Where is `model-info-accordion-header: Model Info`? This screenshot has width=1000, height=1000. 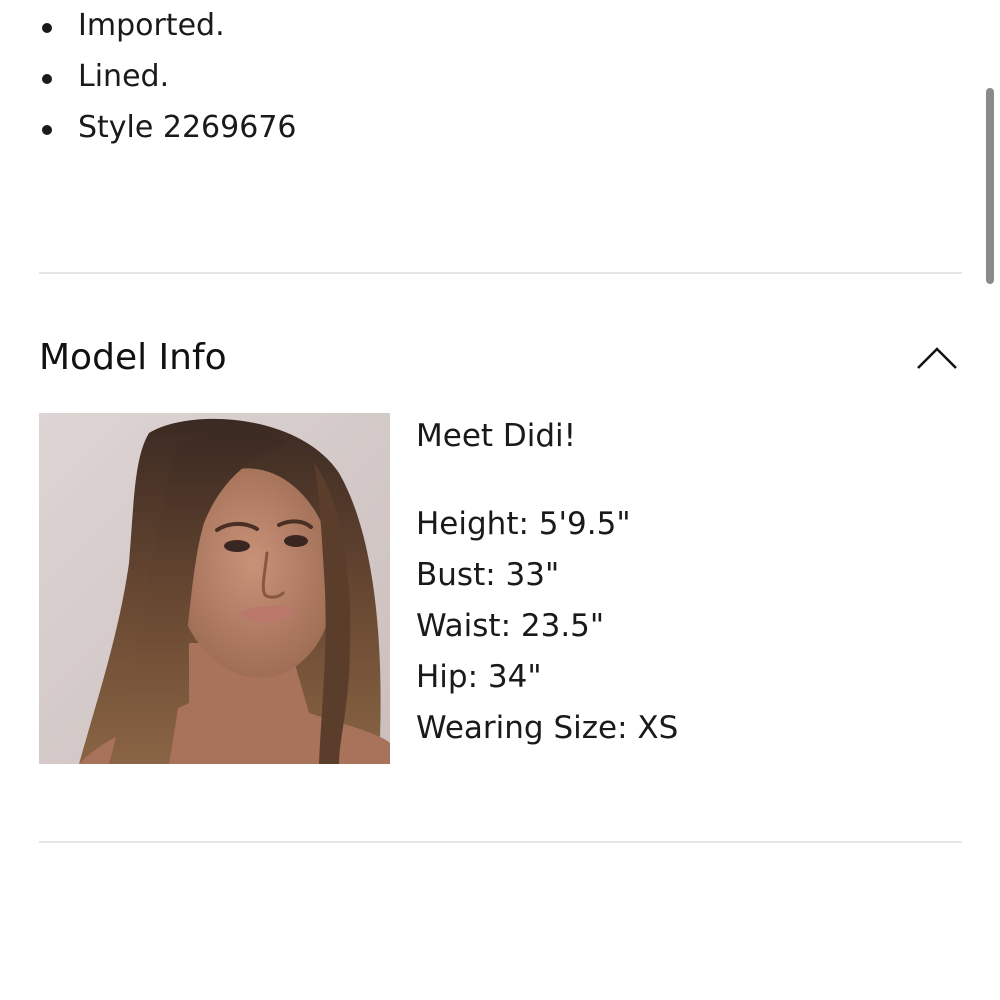
model-info-accordion-header: Model Info is located at coordinates (500, 358).